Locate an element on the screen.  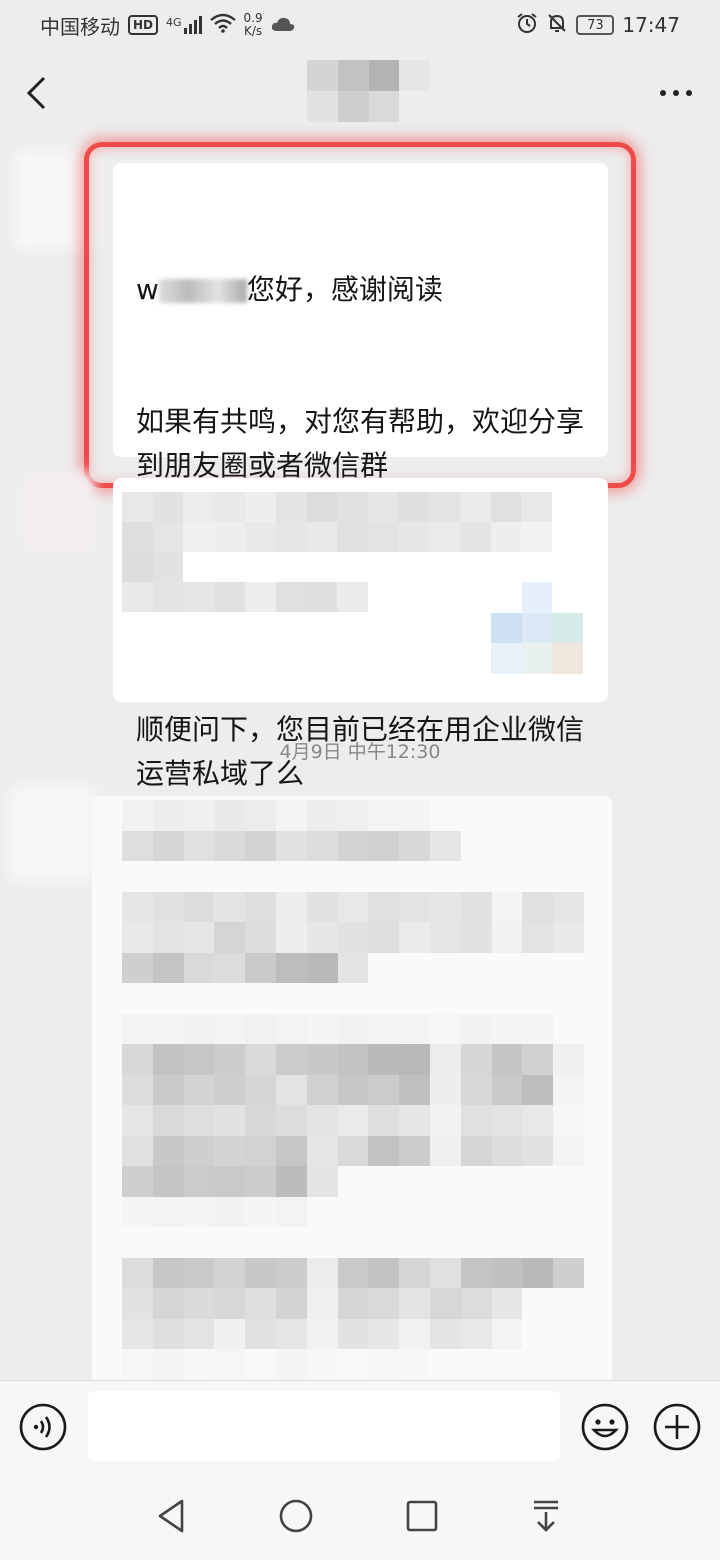
more-dots-icon is located at coordinates (676, 93).